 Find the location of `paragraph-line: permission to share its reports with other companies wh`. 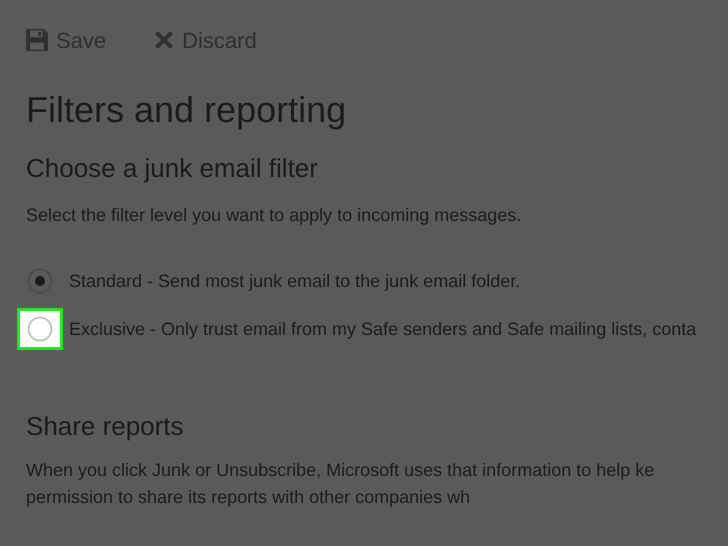

paragraph-line: permission to share its reports with other companies wh is located at coordinates (249, 497).